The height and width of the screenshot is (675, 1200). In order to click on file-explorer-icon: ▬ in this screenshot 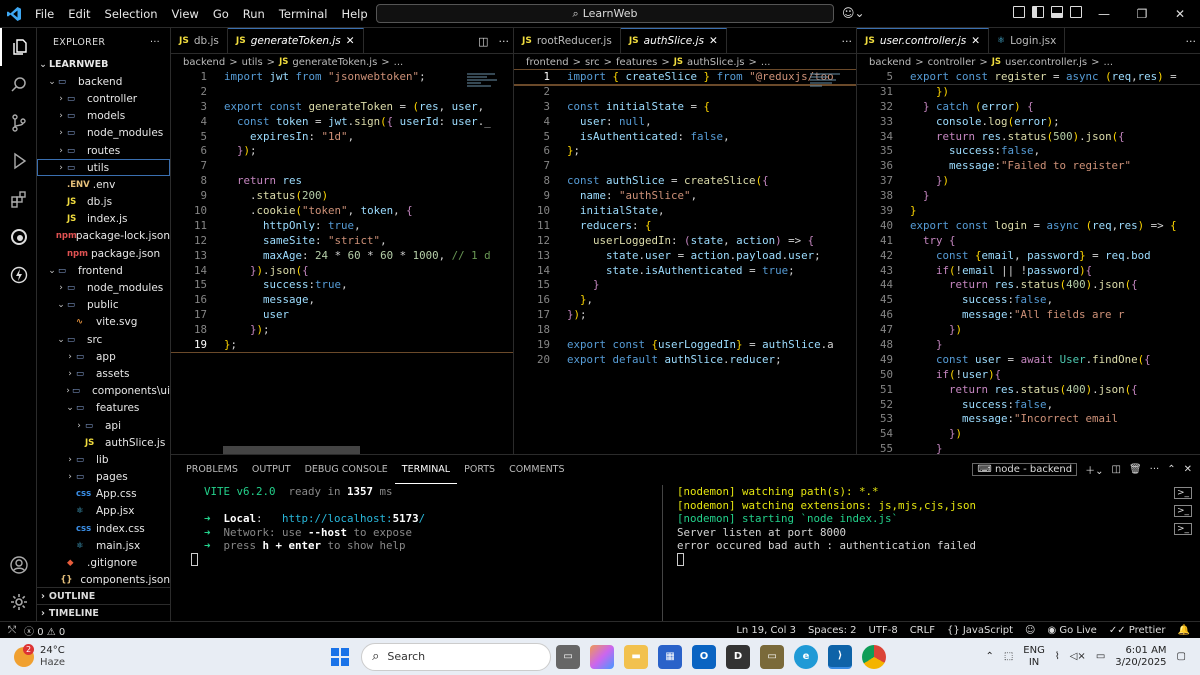, I will do `click(636, 656)`.